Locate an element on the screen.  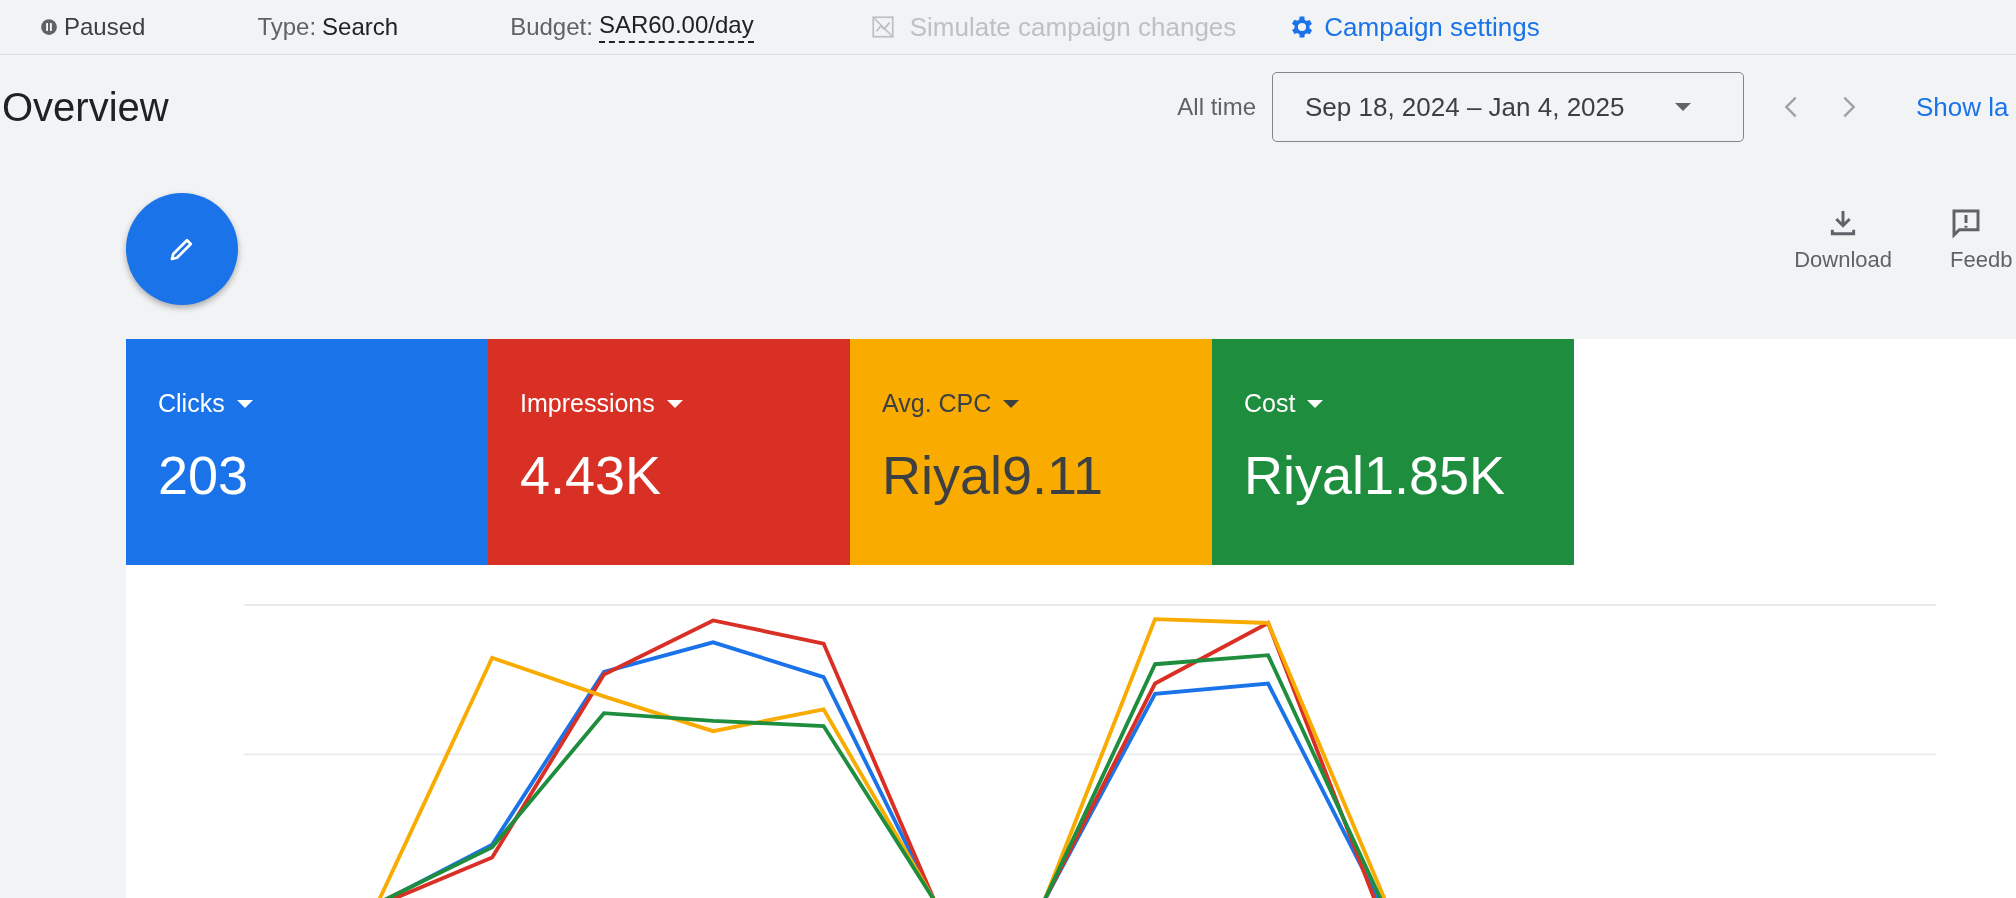
metric-value: Riyal9.11 is located at coordinates (993, 475).